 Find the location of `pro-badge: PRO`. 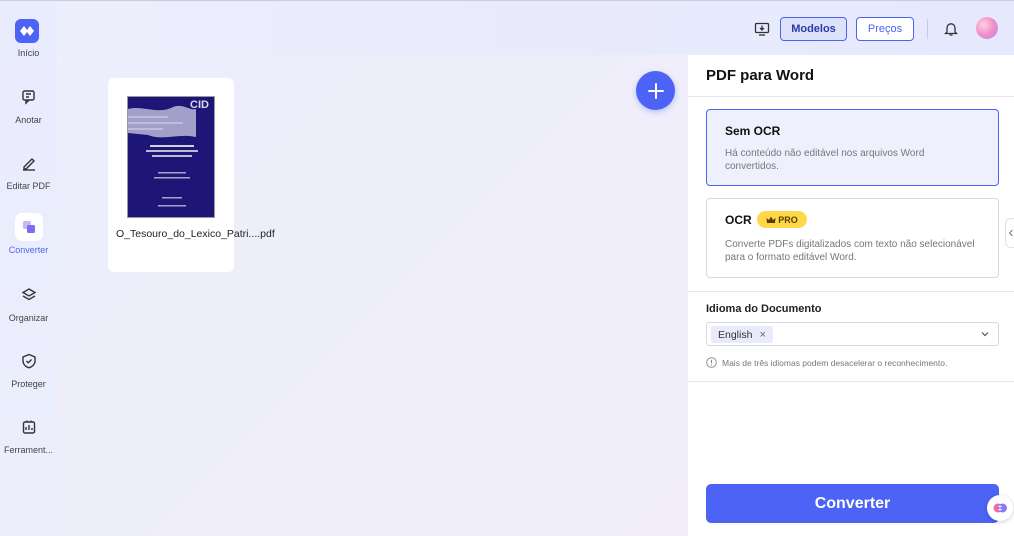

pro-badge: PRO is located at coordinates (782, 219).